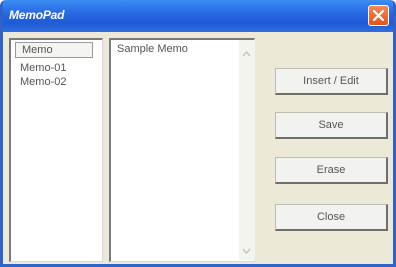 The image size is (396, 267). Describe the element at coordinates (198, 16) in the screenshot. I see `title-bar: MemoPad` at that location.